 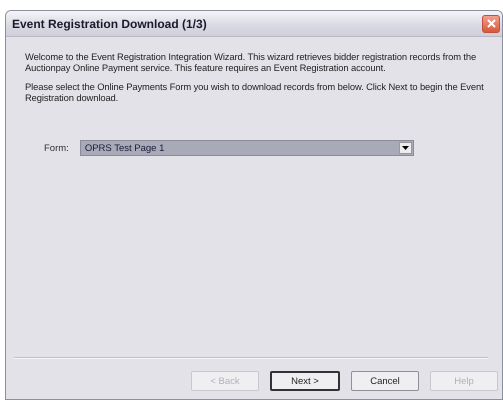 What do you see at coordinates (254, 92) in the screenshot?
I see `intro-paragraph: Please select the Online Payments Form you wish to download records from below. Click Next to begin the Event Registration download.` at bounding box center [254, 92].